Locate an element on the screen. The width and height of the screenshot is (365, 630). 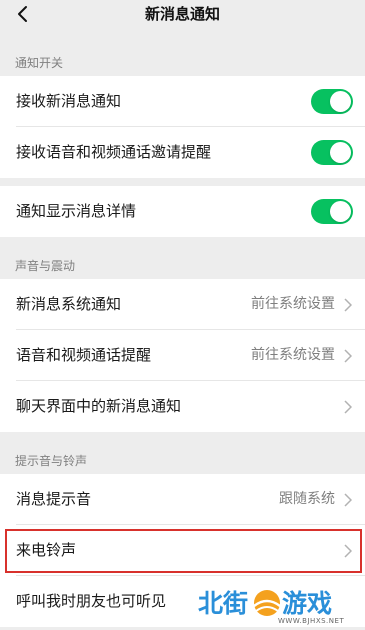
row-label: 接收语音和视频通话邀请提醒 is located at coordinates (114, 152).